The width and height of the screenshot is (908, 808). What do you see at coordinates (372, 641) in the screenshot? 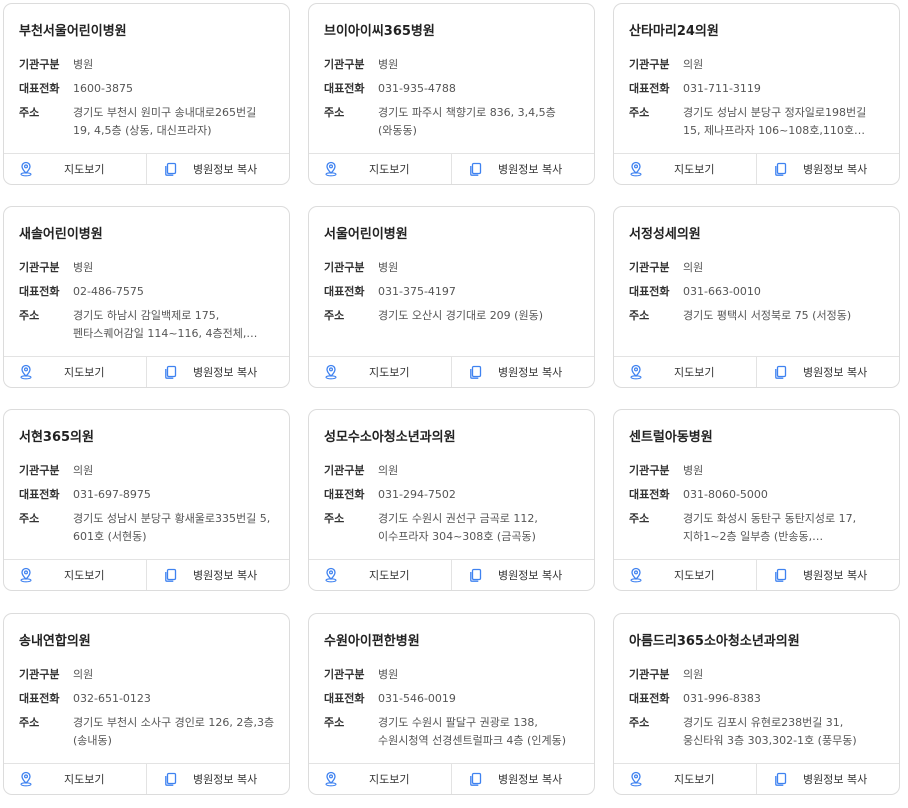
I see `hospital-name: 수원아이편한병원` at bounding box center [372, 641].